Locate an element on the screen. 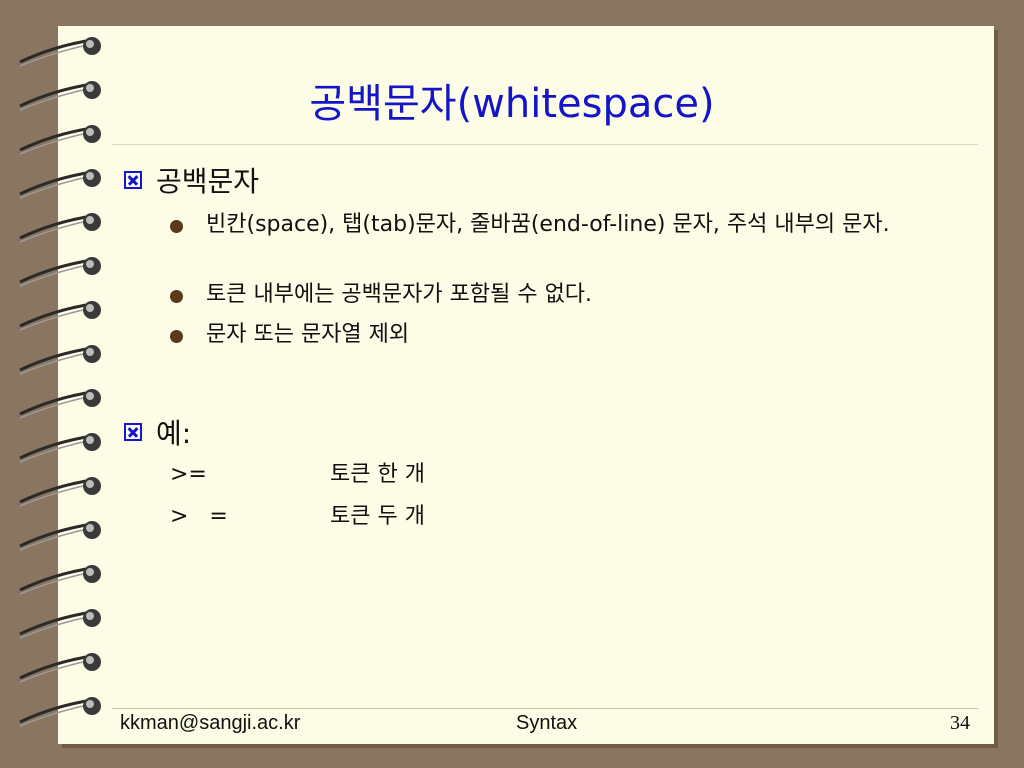 This screenshot has width=1024, height=768. footer-divider is located at coordinates (545, 708).